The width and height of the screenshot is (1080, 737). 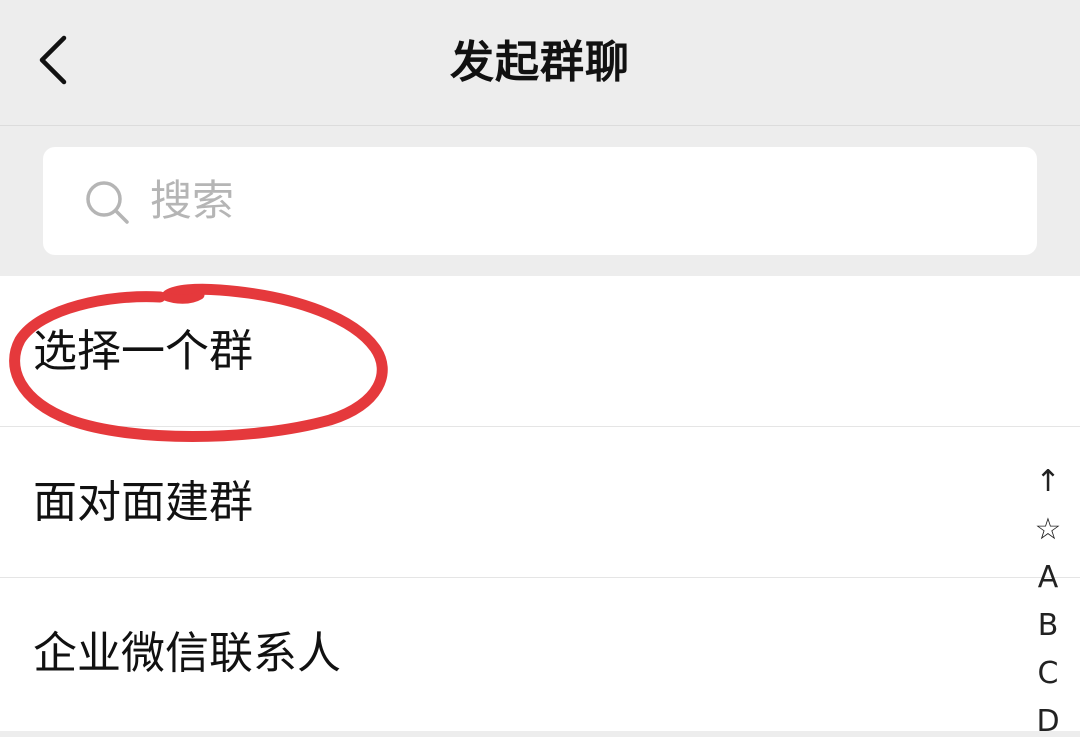 I want to click on back-button, so click(x=58, y=60).